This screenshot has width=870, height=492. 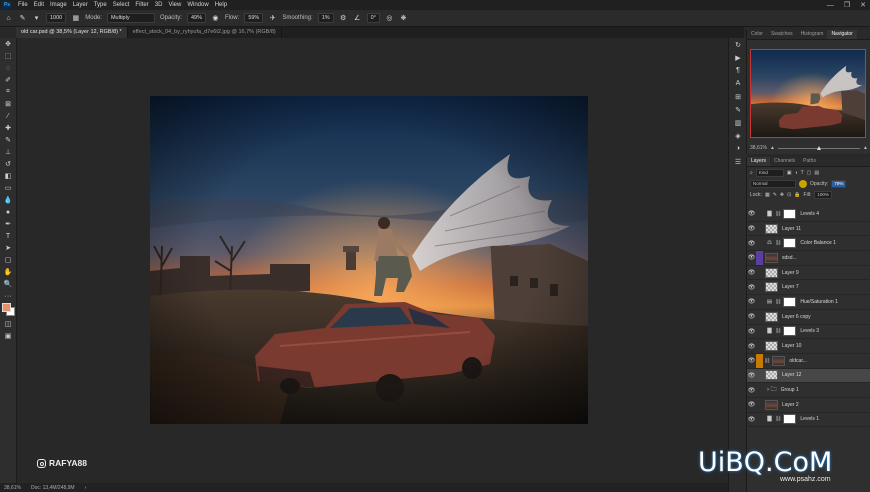 I want to click on quick-mask-icon: ◫, so click(x=8, y=324).